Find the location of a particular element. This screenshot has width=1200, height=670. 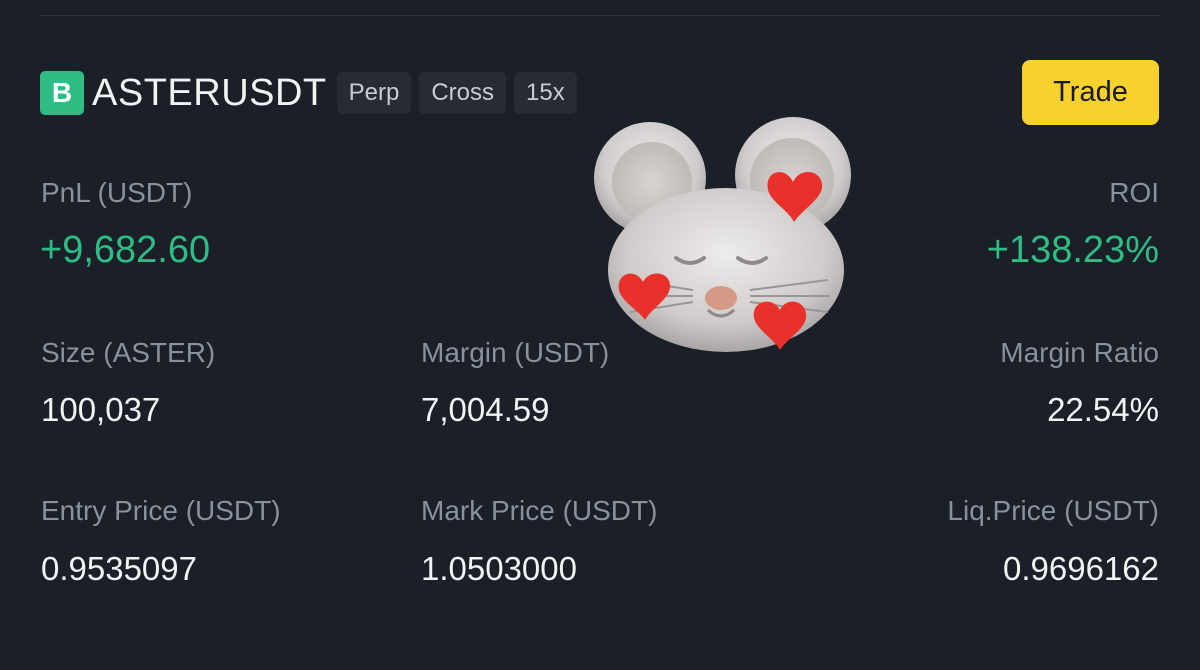

tag-perp: Perp is located at coordinates (374, 93).